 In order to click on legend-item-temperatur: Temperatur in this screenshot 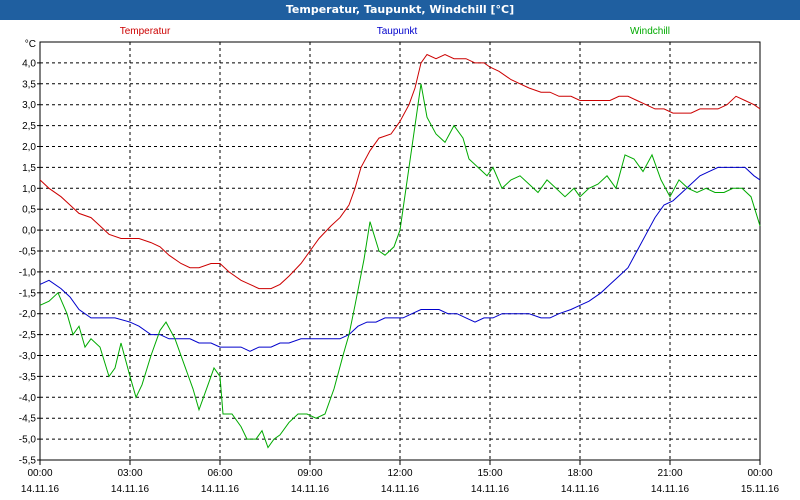, I will do `click(145, 31)`.